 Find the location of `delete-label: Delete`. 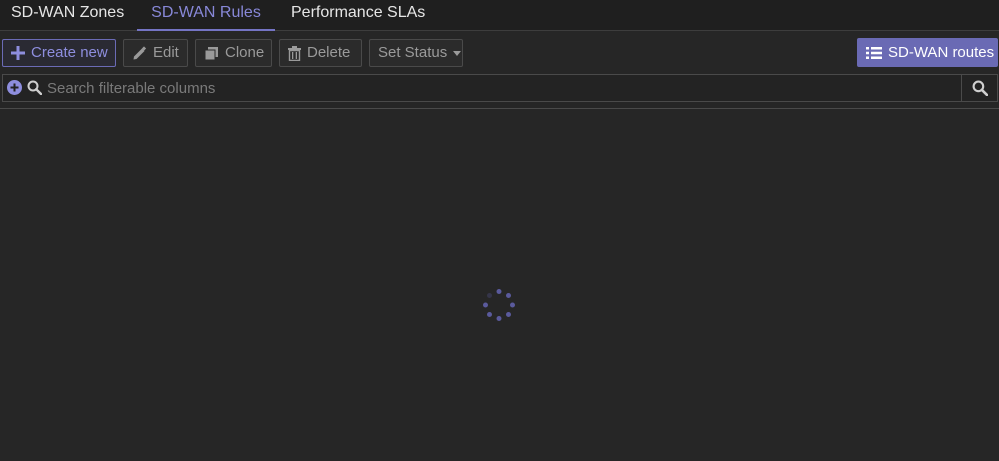

delete-label: Delete is located at coordinates (329, 52).